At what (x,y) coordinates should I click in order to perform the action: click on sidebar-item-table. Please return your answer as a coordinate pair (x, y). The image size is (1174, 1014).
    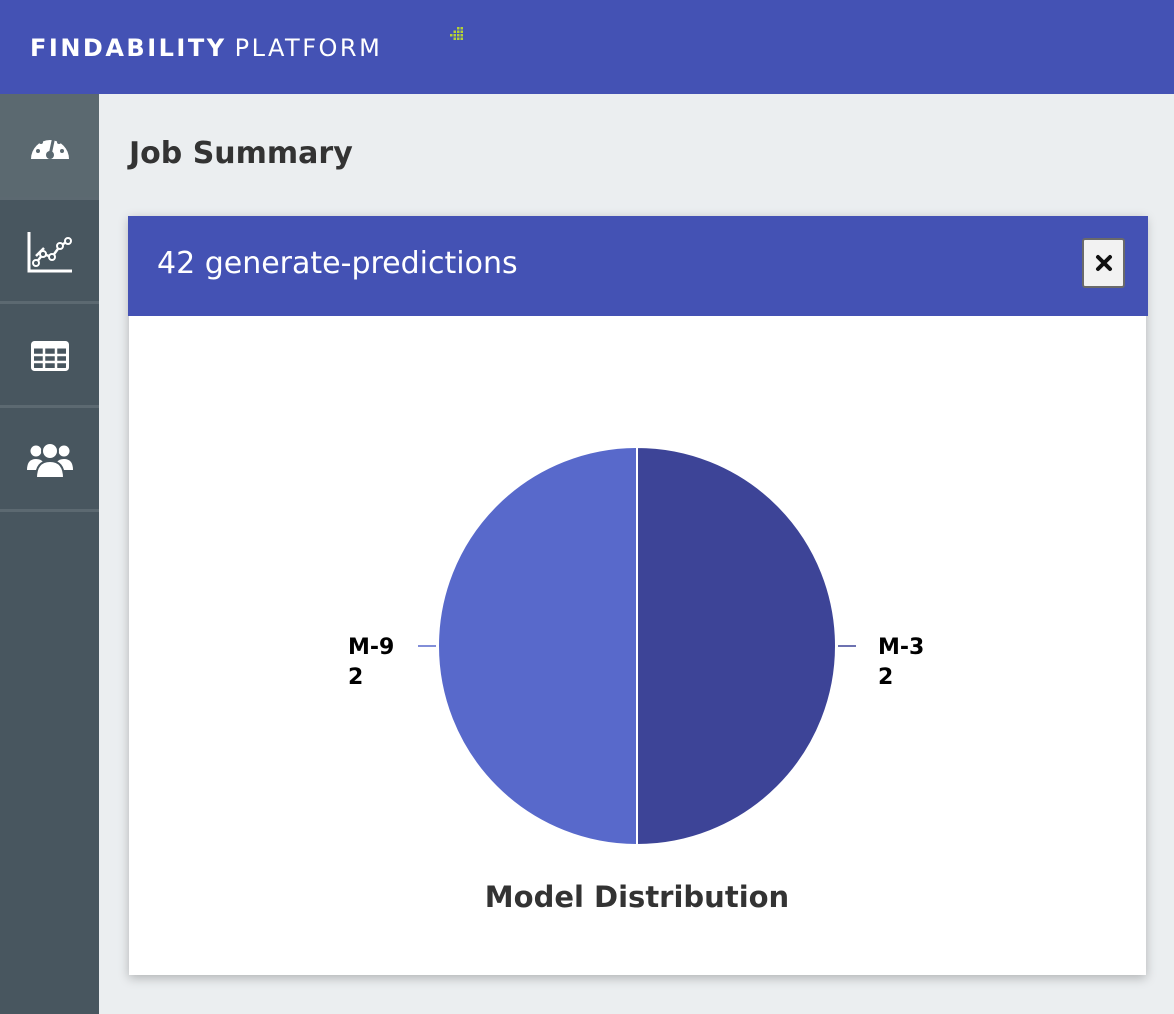
    Looking at the image, I should click on (49, 355).